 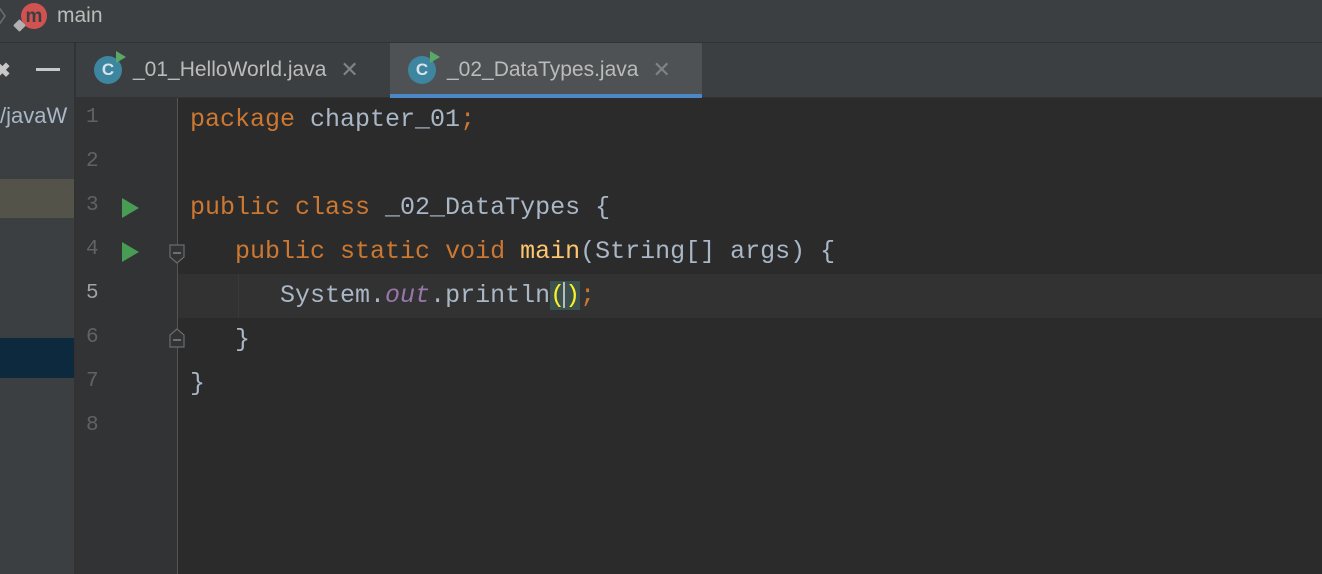 I want to click on line-number: 8, so click(x=92, y=425).